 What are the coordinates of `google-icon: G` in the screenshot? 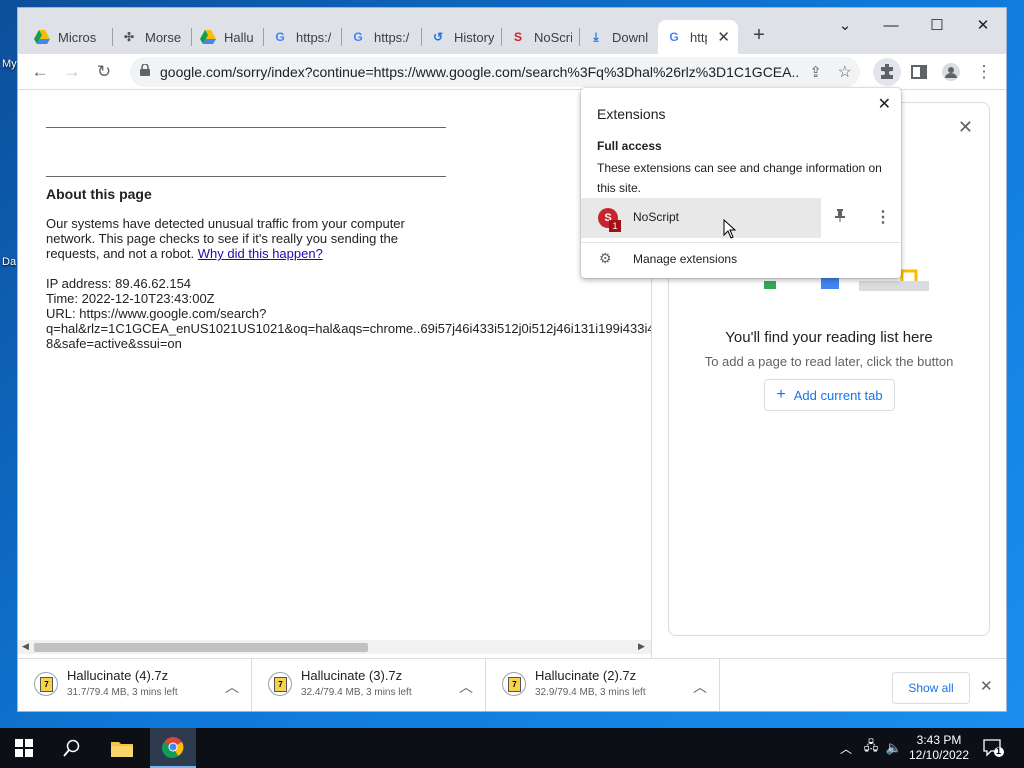 It's located at (280, 37).